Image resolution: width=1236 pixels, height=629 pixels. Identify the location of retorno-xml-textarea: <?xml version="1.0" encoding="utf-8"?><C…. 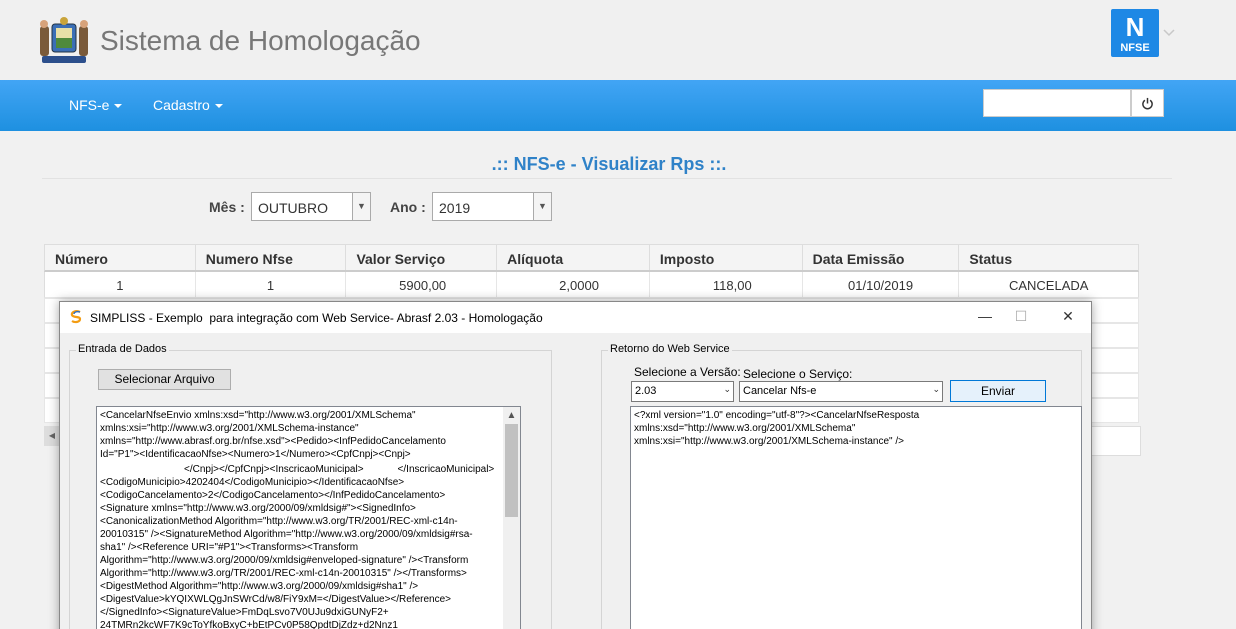
(856, 517).